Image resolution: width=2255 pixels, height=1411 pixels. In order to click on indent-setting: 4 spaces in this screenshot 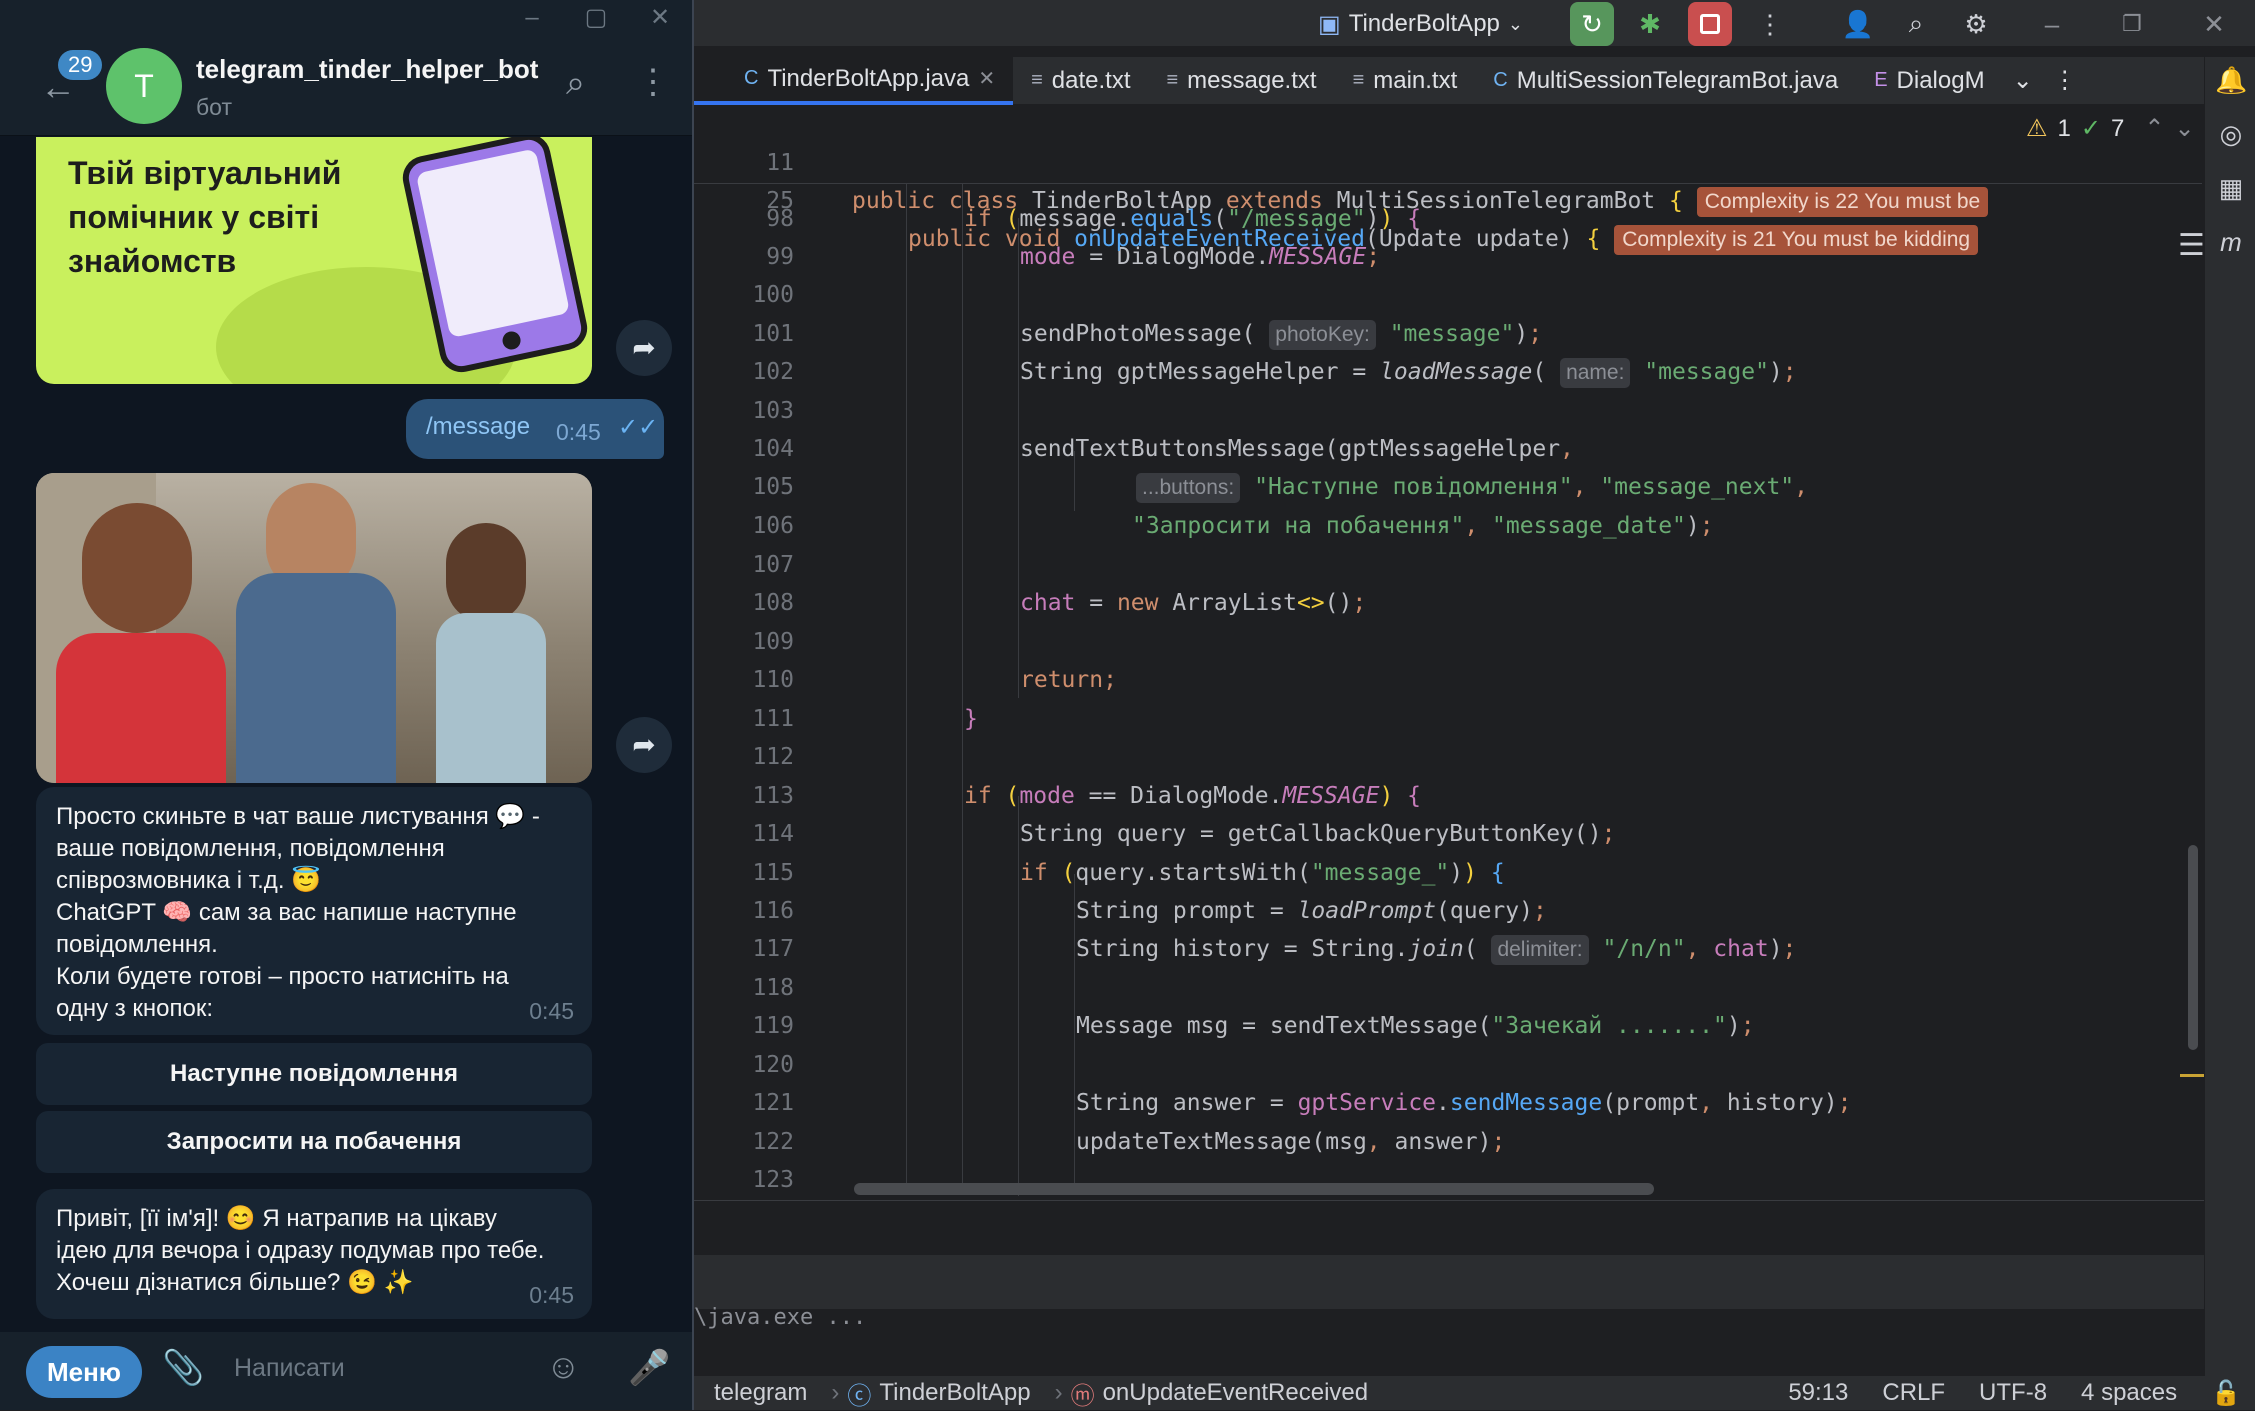, I will do `click(2129, 1393)`.